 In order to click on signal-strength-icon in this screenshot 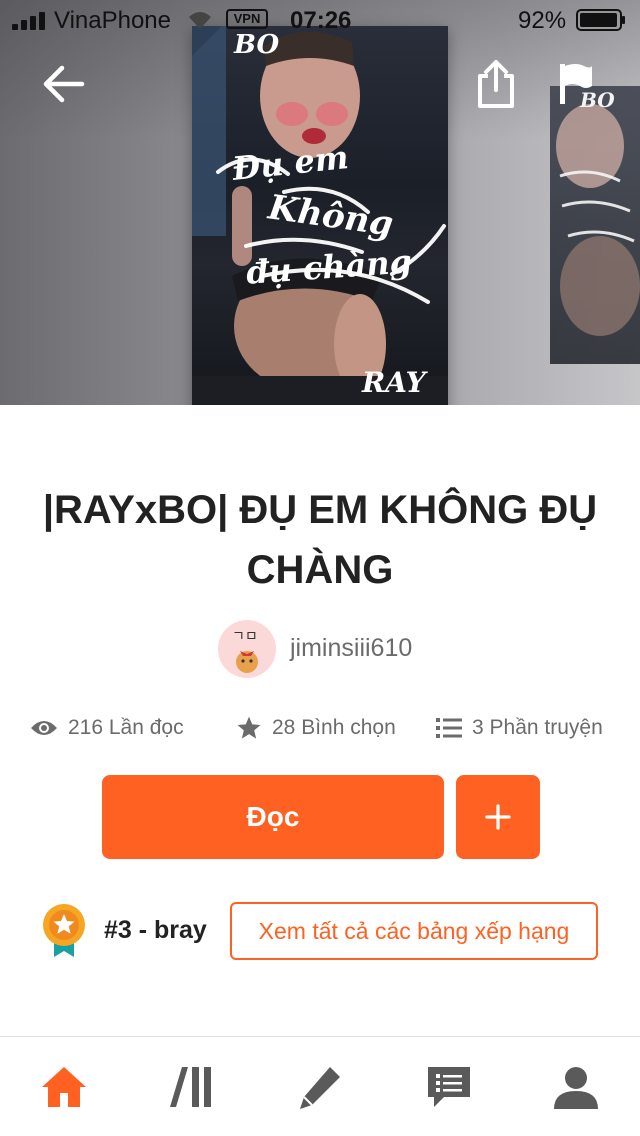, I will do `click(30, 21)`.